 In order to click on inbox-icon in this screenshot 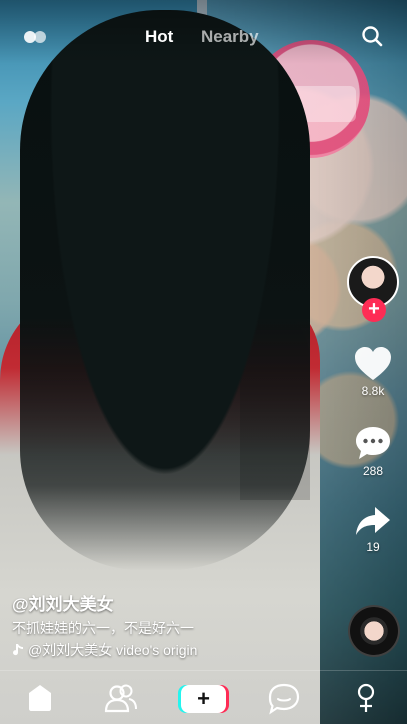, I will do `click(284, 699)`.